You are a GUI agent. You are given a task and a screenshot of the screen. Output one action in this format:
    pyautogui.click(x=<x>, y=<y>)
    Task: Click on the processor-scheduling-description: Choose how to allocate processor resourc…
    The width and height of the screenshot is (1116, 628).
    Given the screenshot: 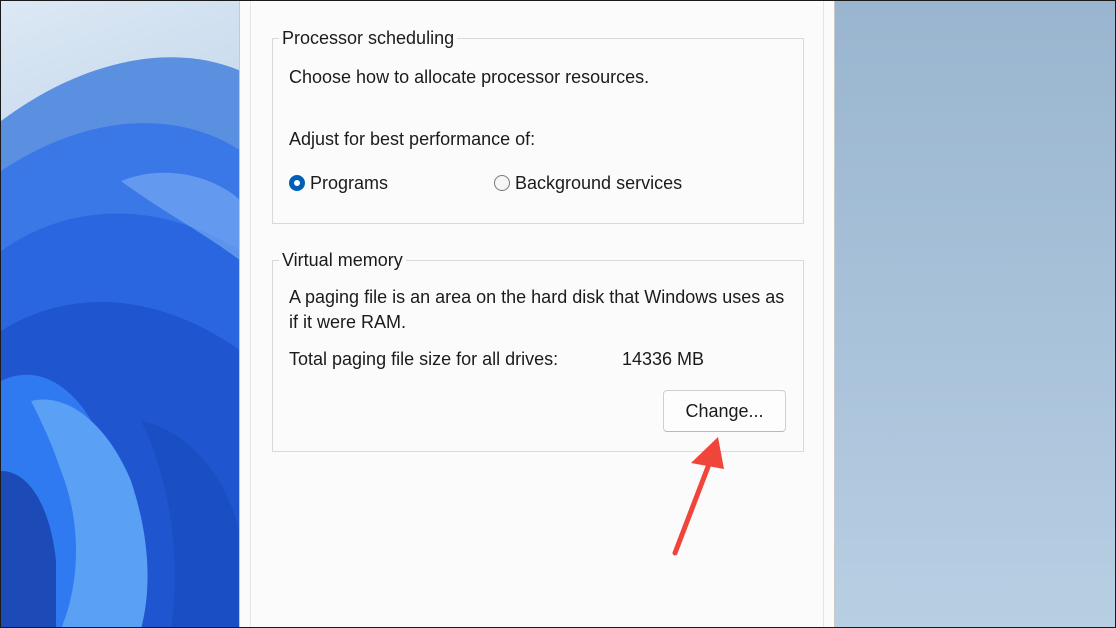 What is the action you would take?
    pyautogui.click(x=469, y=77)
    